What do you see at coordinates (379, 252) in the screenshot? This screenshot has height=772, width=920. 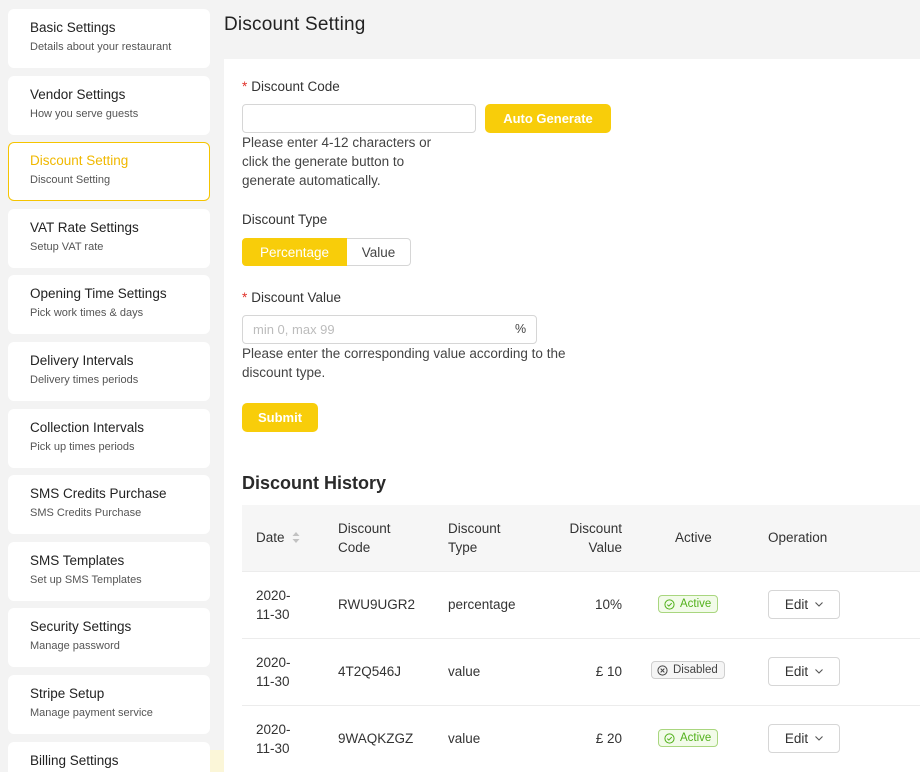 I see `type-option-value: Value` at bounding box center [379, 252].